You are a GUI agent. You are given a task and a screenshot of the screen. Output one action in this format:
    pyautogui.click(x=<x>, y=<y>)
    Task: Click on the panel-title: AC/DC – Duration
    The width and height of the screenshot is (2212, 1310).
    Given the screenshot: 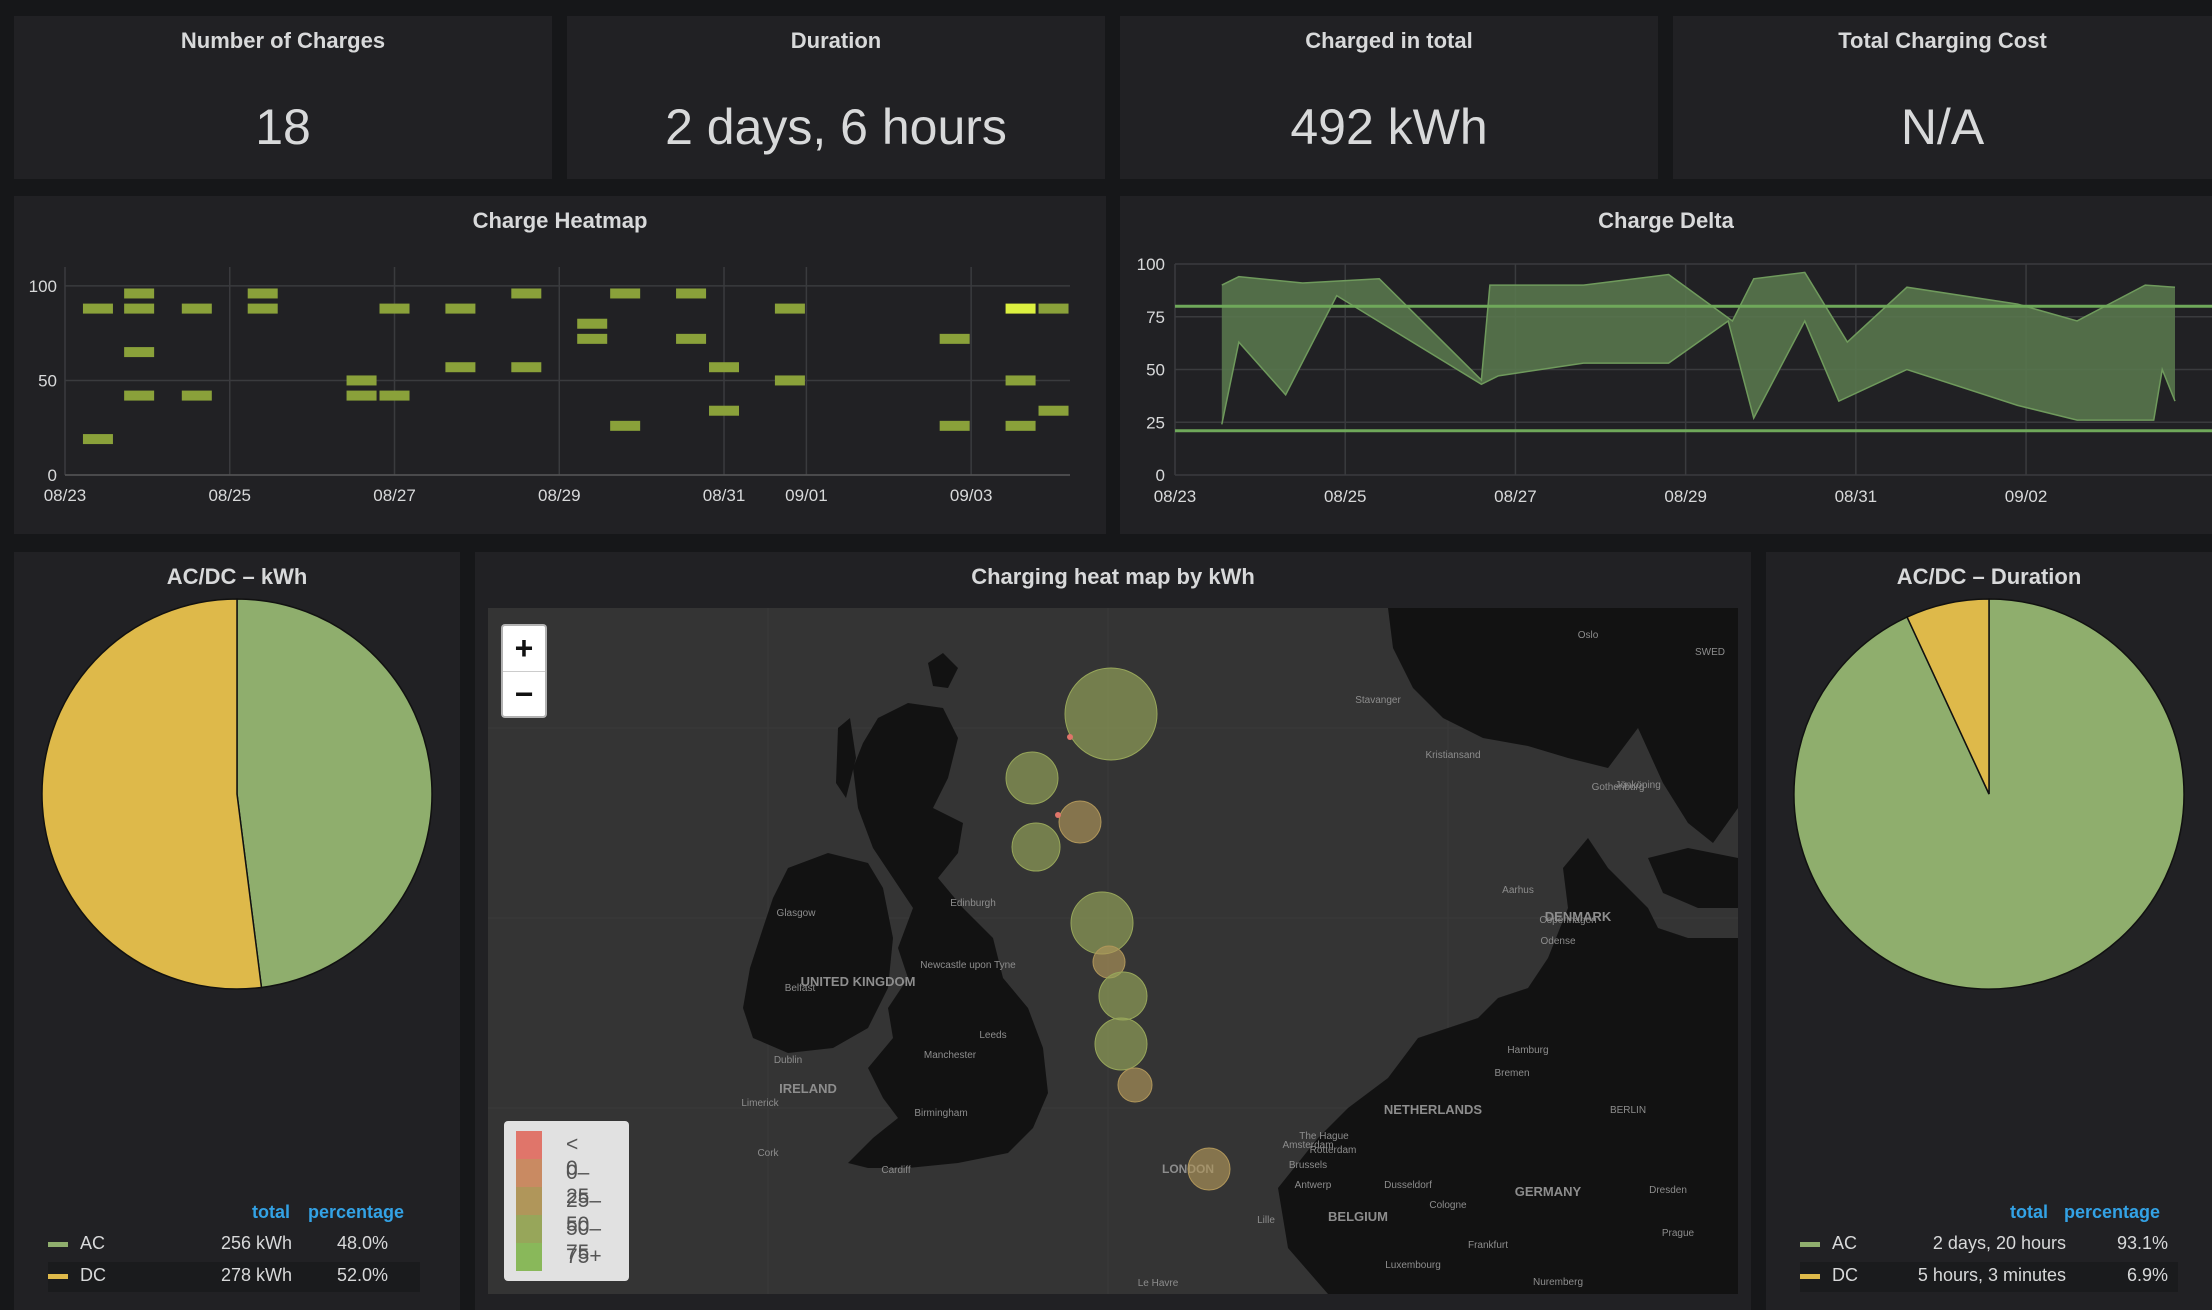 What is the action you would take?
    pyautogui.click(x=1989, y=576)
    